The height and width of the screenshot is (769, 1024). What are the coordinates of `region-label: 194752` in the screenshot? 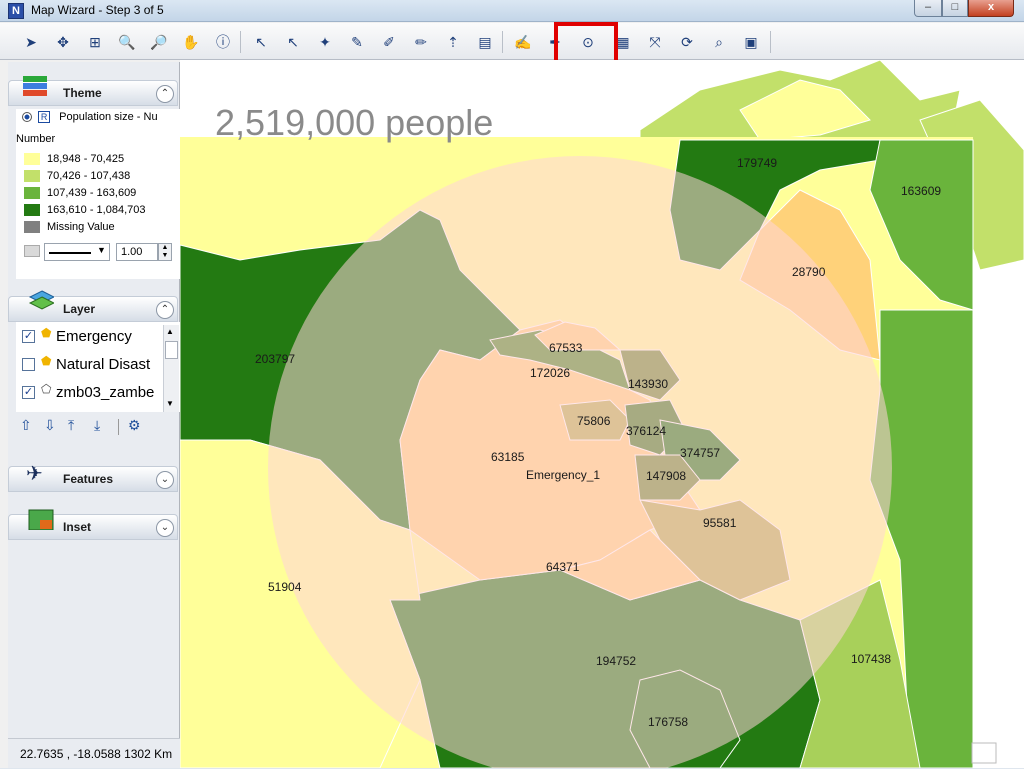 It's located at (616, 661).